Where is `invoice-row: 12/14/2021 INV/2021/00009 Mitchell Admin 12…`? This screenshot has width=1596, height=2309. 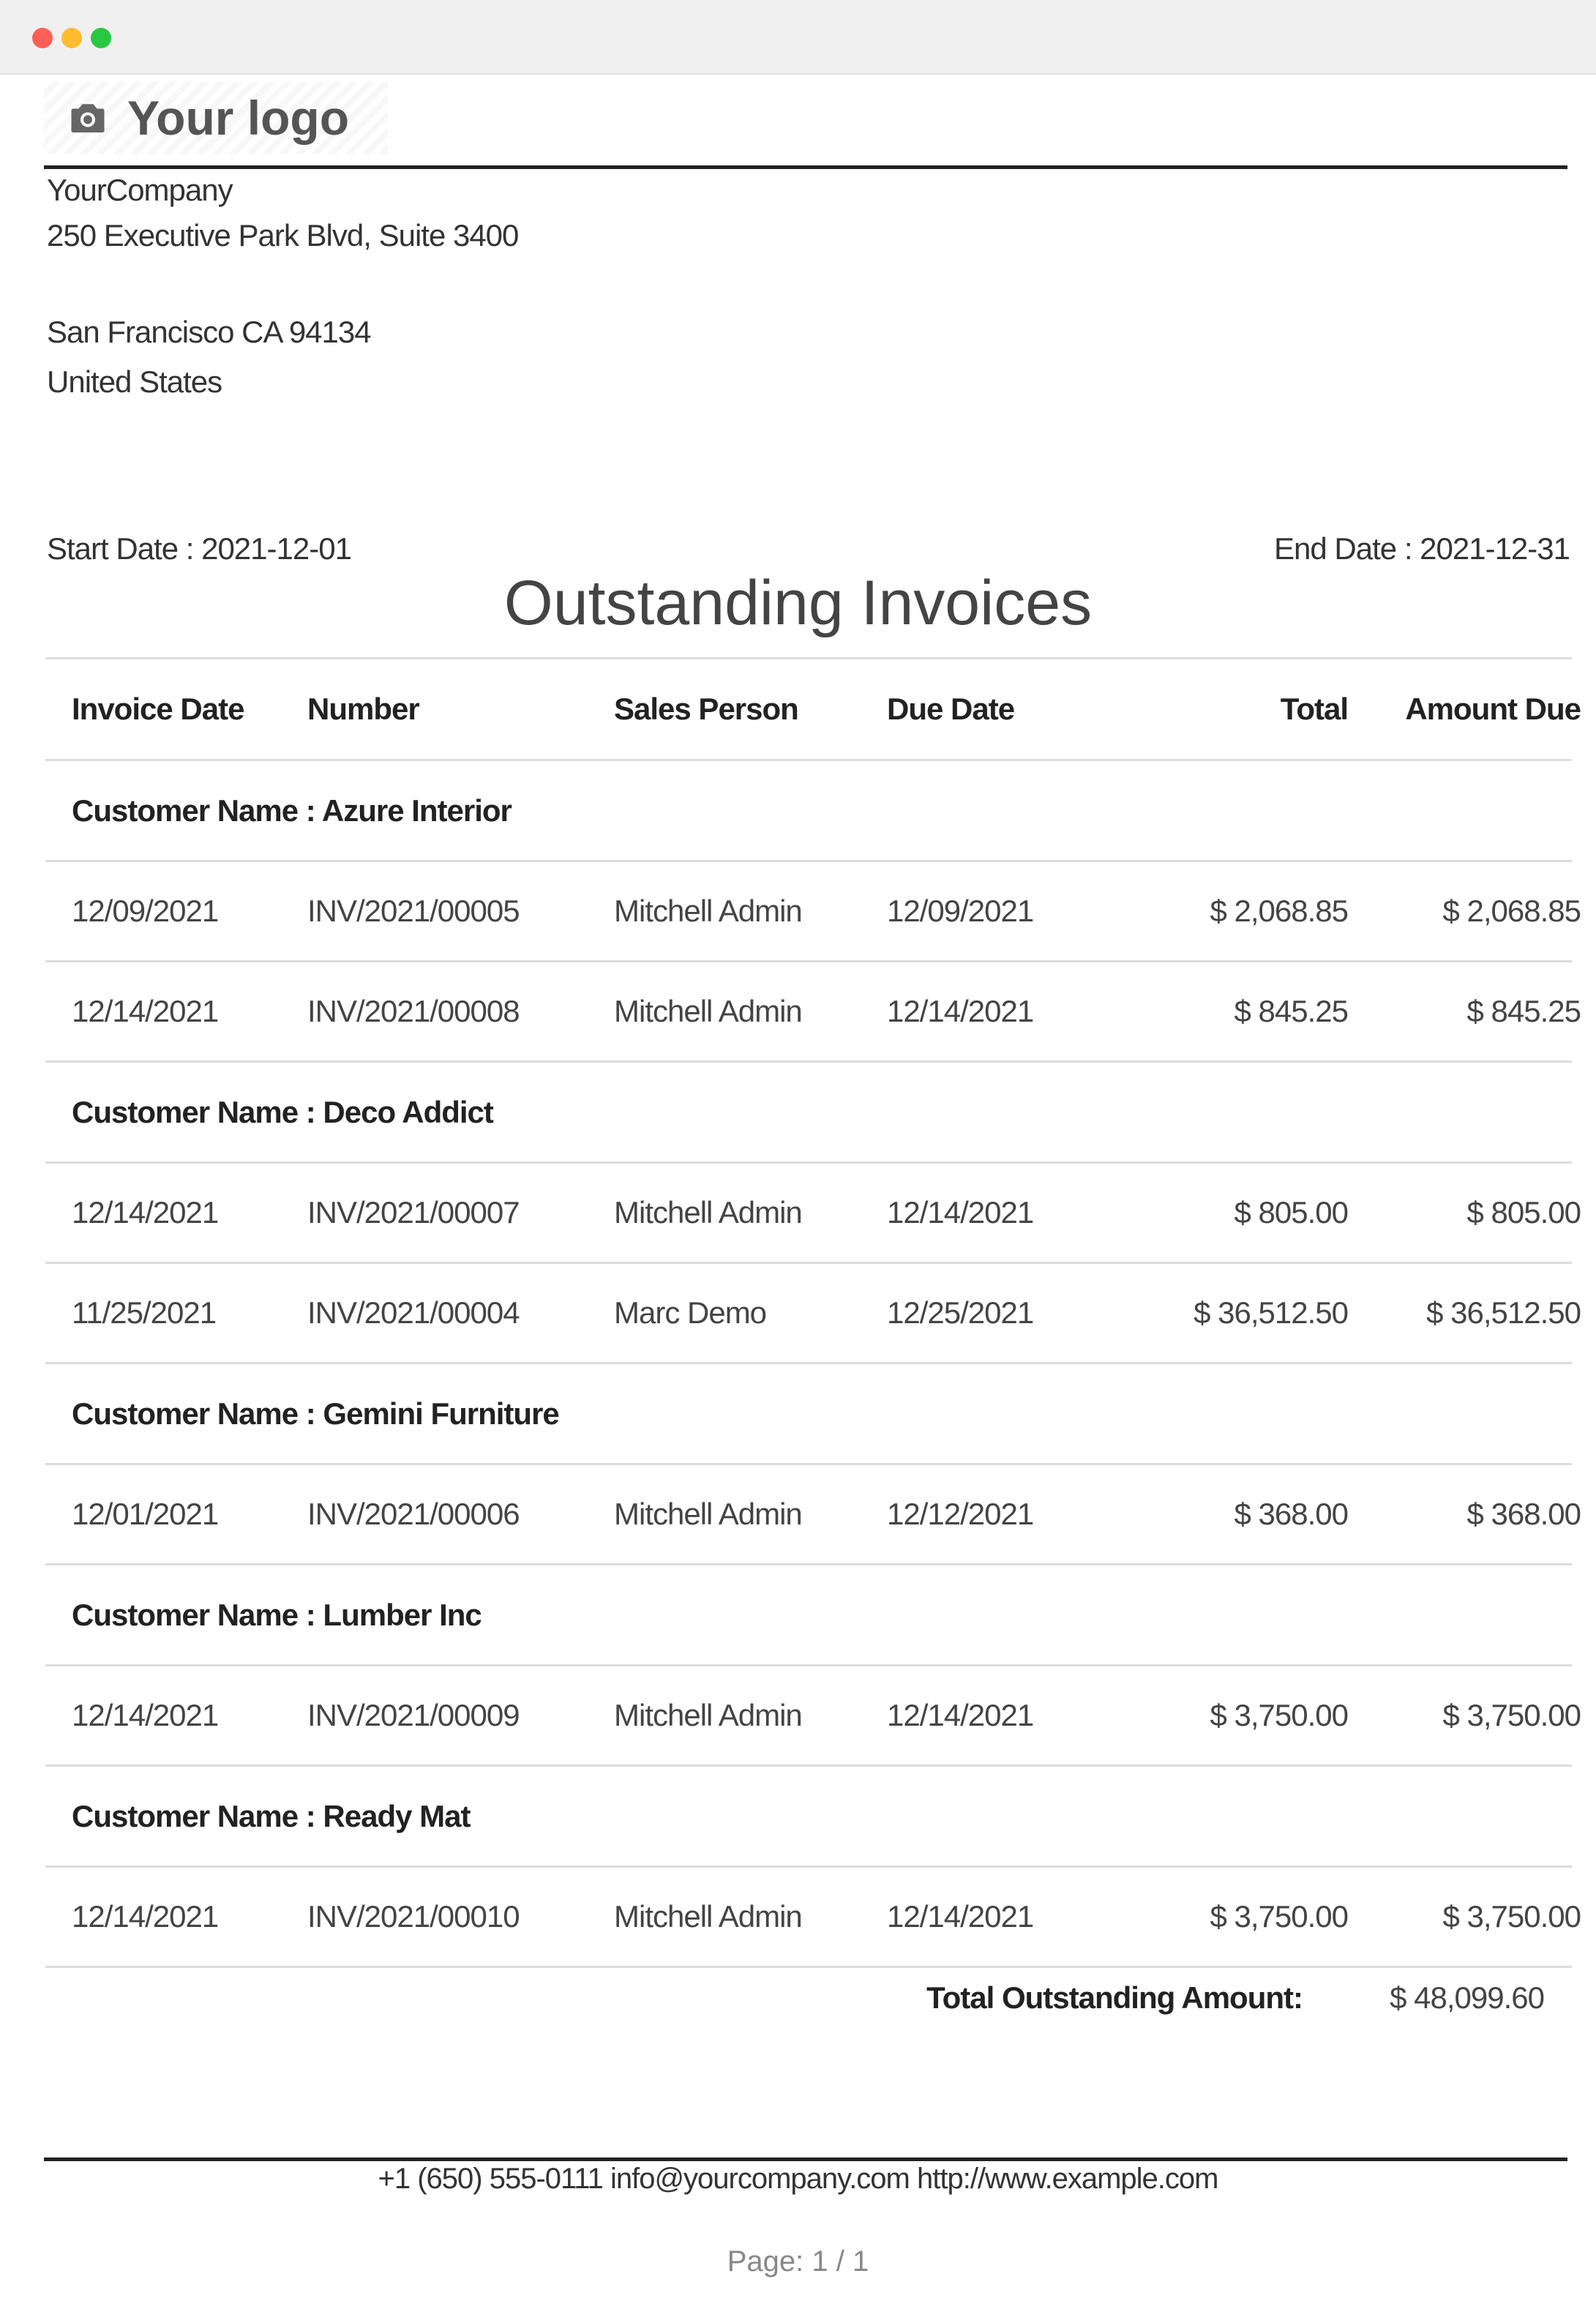 invoice-row: 12/14/2021 INV/2021/00009 Mitchell Admin 12… is located at coordinates (813, 1716).